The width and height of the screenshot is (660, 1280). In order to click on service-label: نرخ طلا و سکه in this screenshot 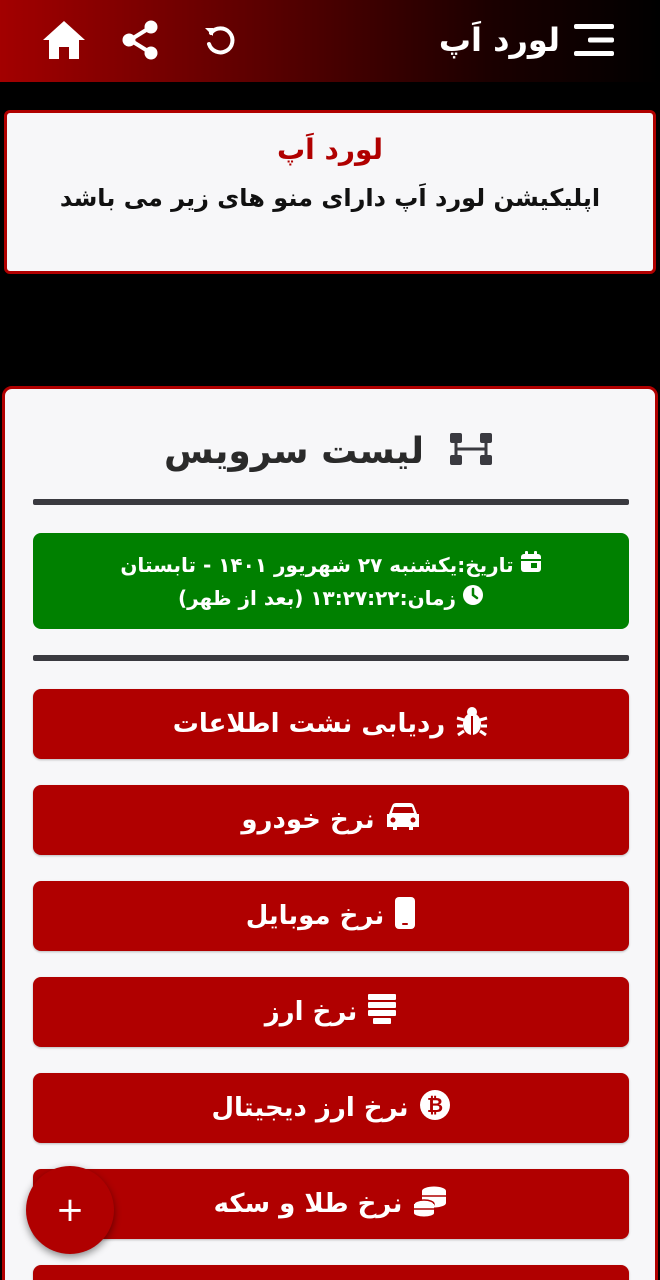, I will do `click(308, 1204)`.